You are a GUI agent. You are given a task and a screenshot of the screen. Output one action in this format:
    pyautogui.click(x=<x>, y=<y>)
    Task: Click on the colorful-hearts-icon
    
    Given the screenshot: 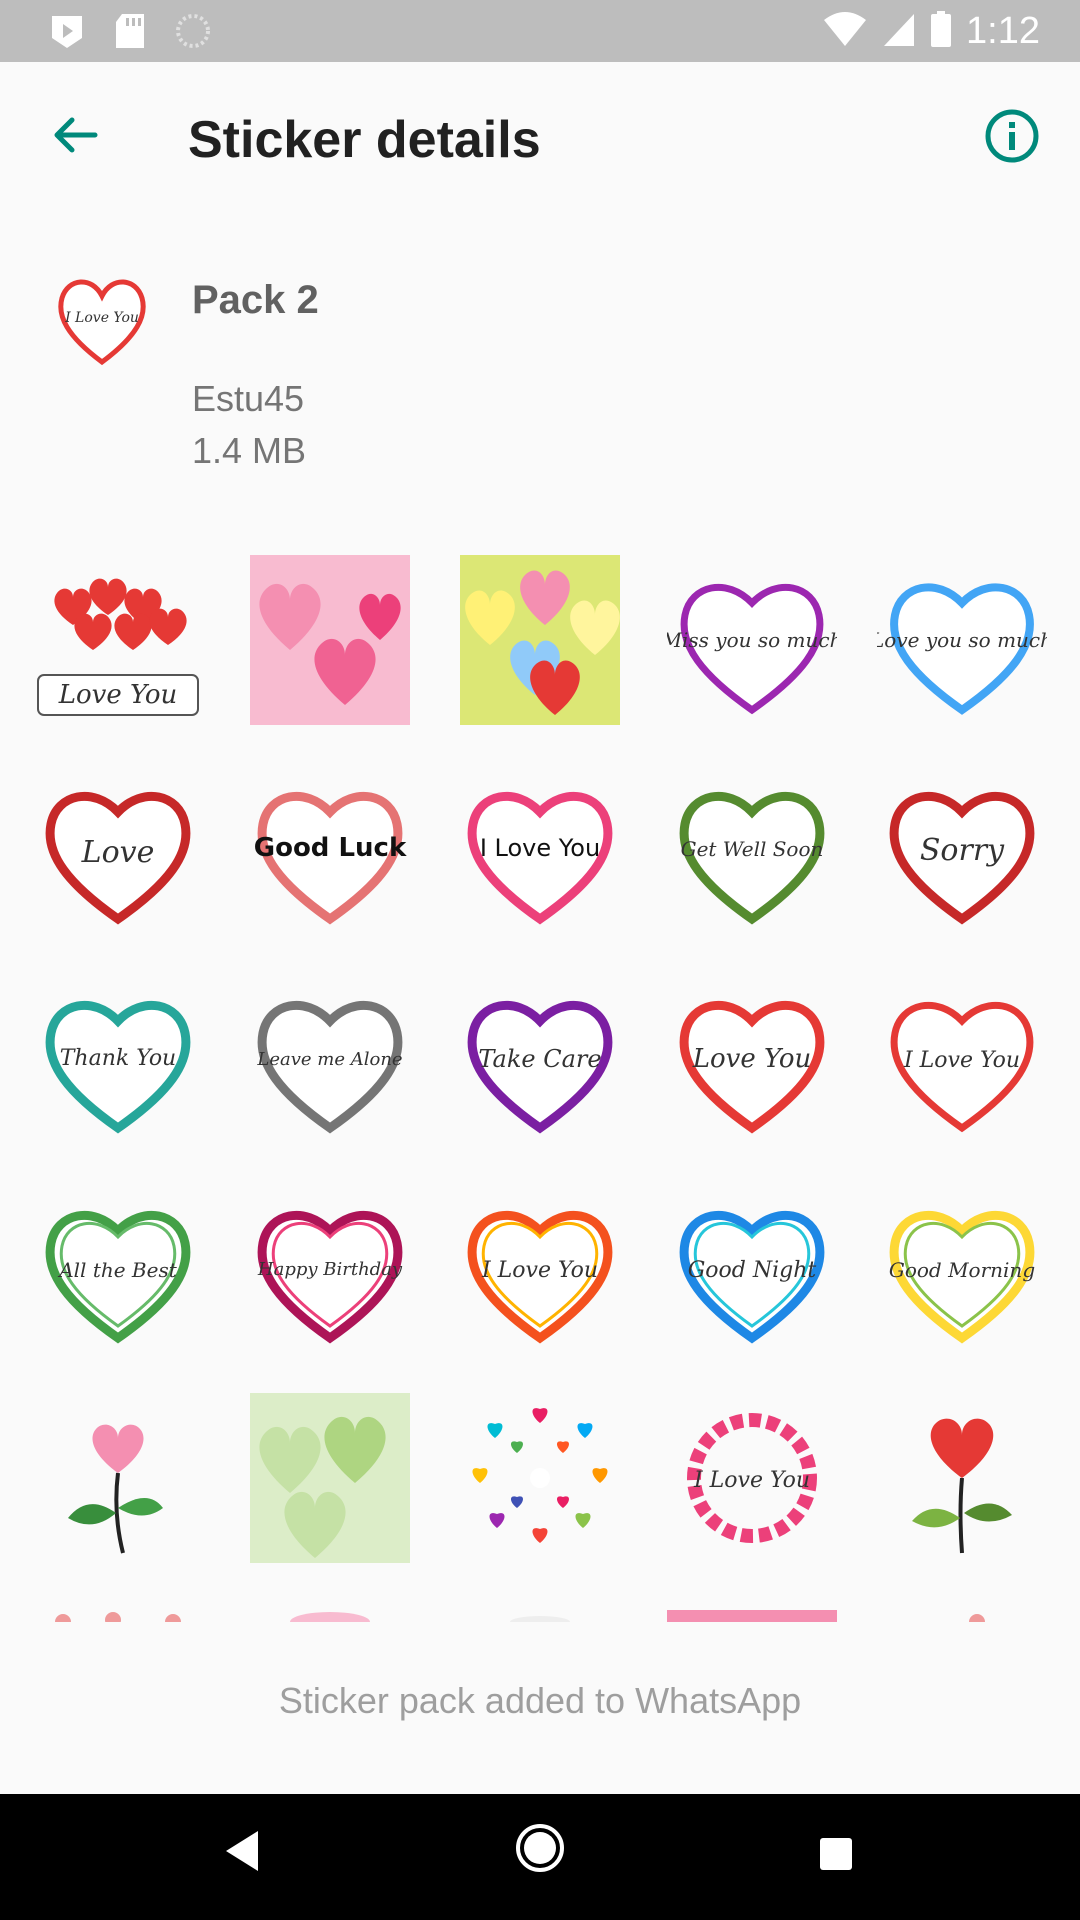 What is the action you would take?
    pyautogui.click(x=540, y=640)
    